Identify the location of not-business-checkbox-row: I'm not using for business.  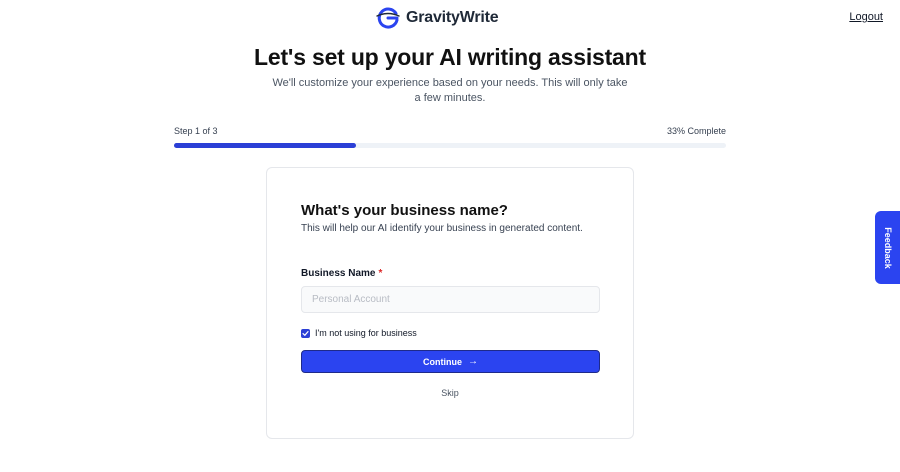
(359, 333).